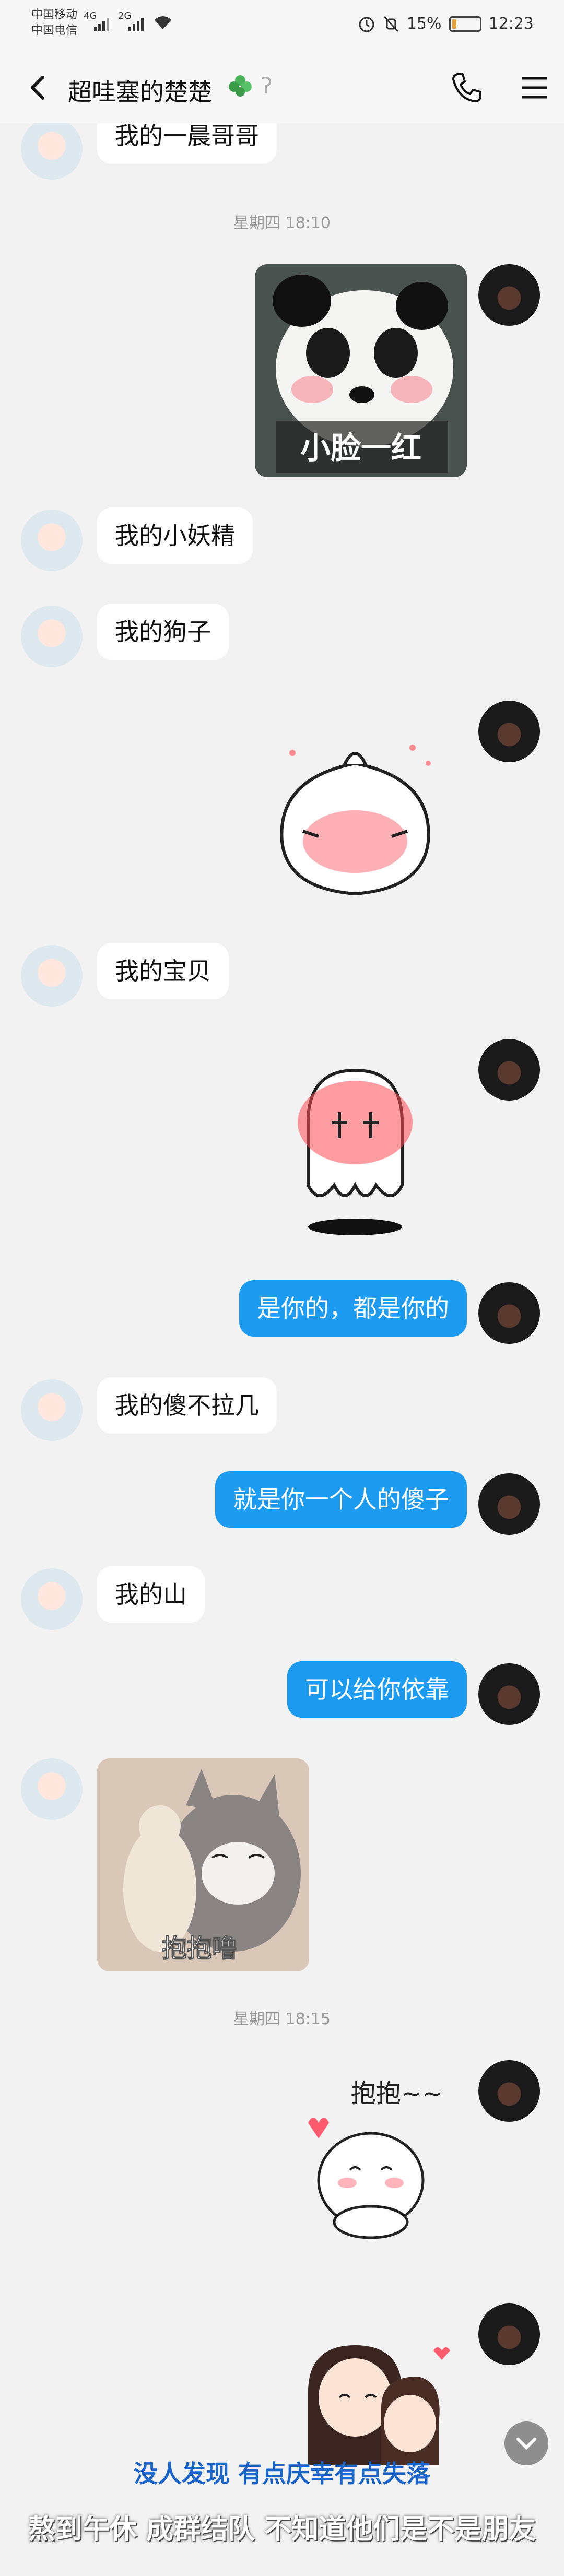 The height and width of the screenshot is (2576, 564). What do you see at coordinates (282, 223) in the screenshot?
I see `timestamp: 星期四 18:10` at bounding box center [282, 223].